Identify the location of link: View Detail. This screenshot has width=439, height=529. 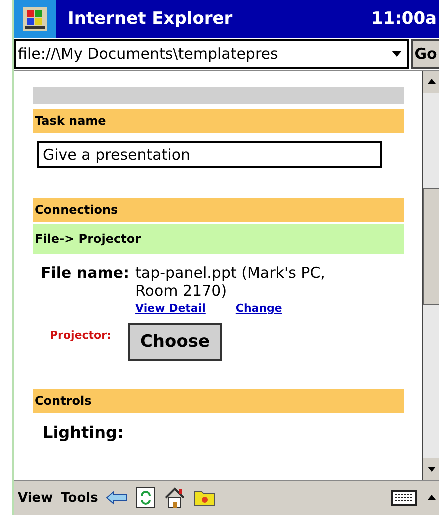
(171, 308).